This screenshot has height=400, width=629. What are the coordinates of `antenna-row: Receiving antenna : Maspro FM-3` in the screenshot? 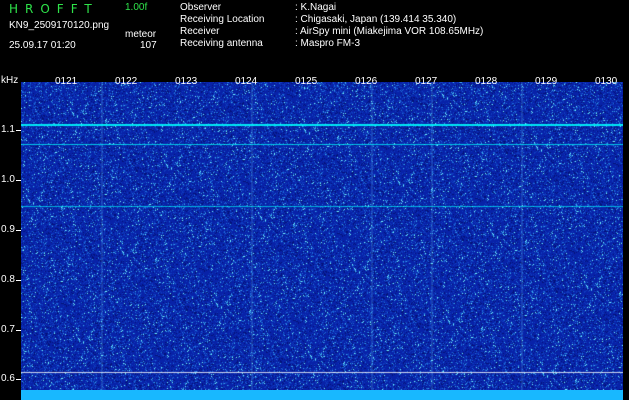 It's located at (331, 45).